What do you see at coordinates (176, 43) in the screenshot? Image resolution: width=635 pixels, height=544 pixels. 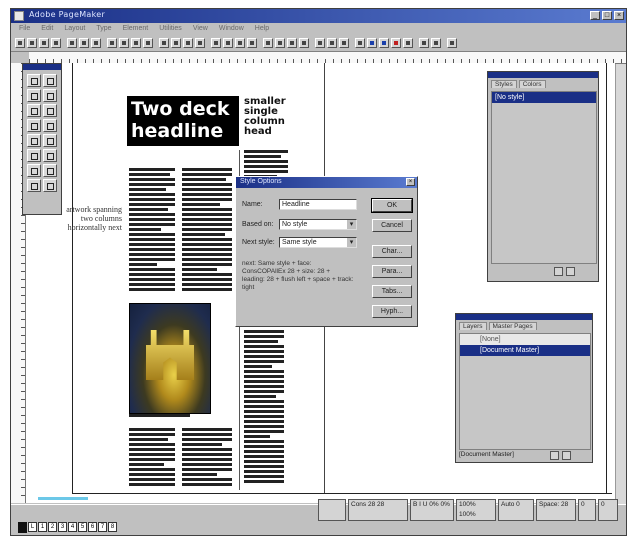 I see `align-center-icon` at bounding box center [176, 43].